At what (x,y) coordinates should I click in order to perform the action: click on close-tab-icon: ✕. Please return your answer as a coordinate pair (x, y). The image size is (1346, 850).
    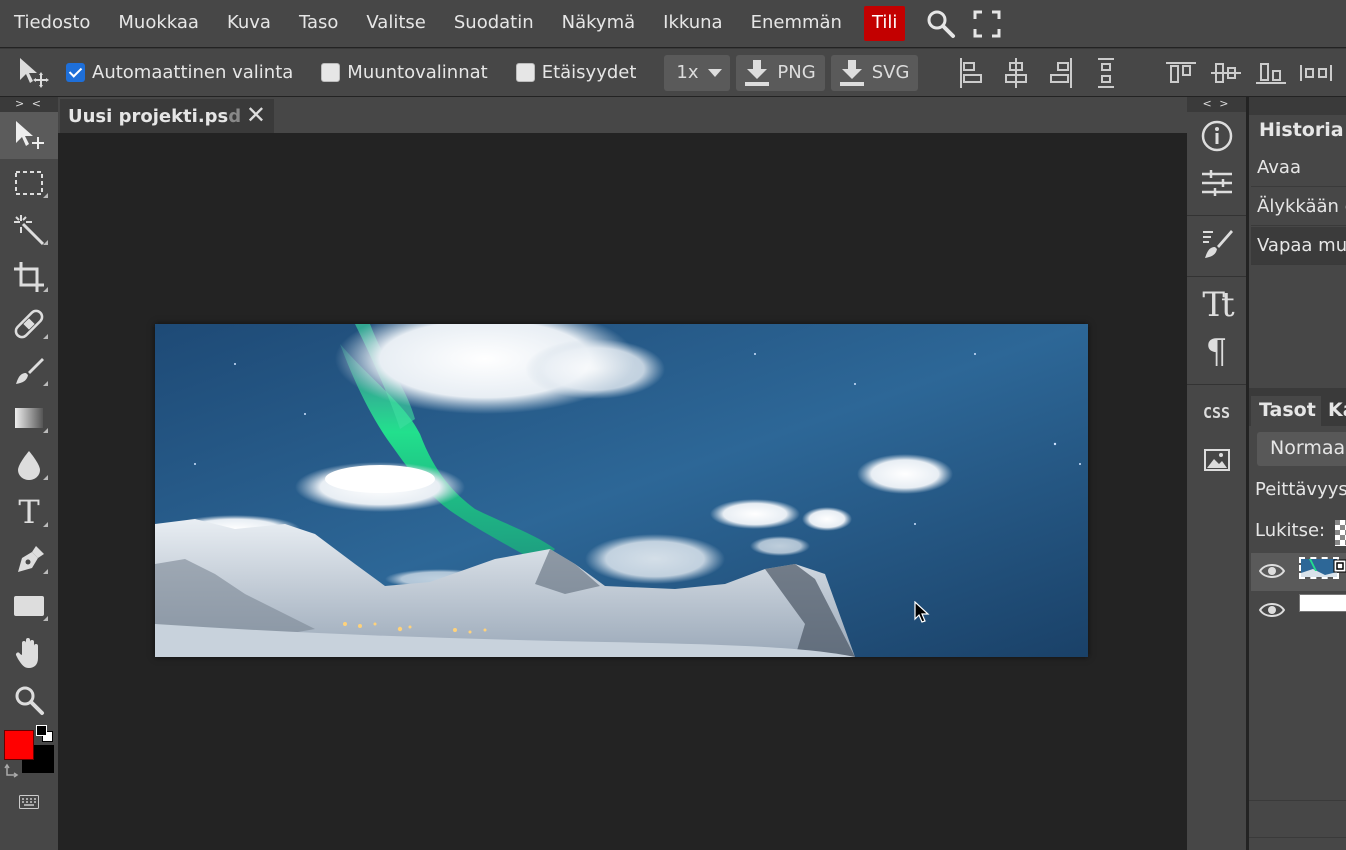
    Looking at the image, I should click on (256, 115).